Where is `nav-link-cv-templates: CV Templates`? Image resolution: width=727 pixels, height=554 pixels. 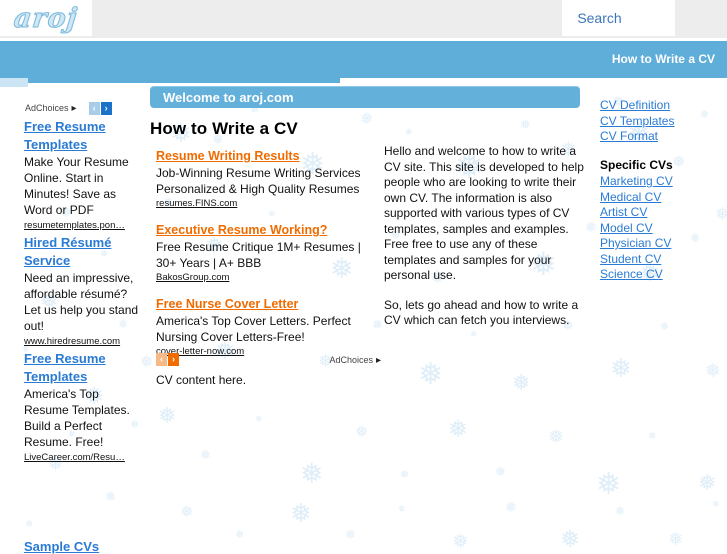 nav-link-cv-templates: CV Templates is located at coordinates (663, 122).